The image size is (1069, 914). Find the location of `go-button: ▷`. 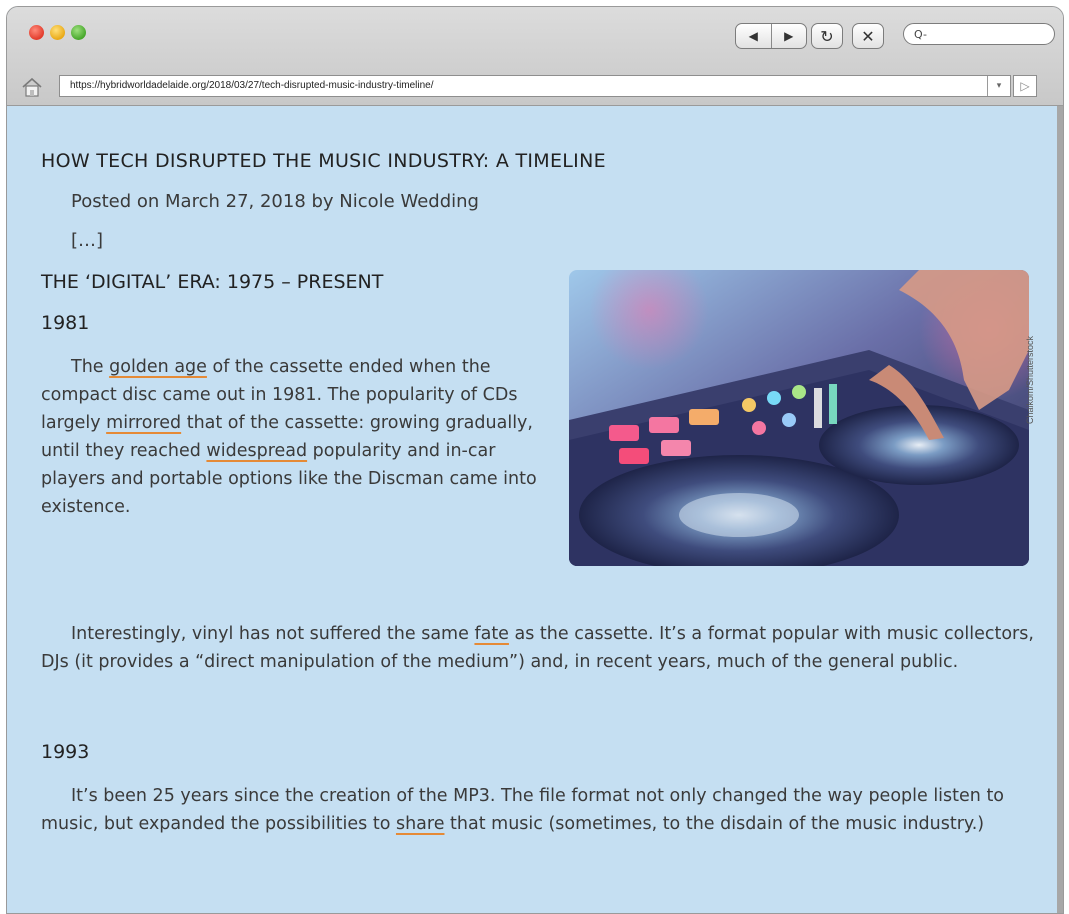

go-button: ▷ is located at coordinates (1025, 86).